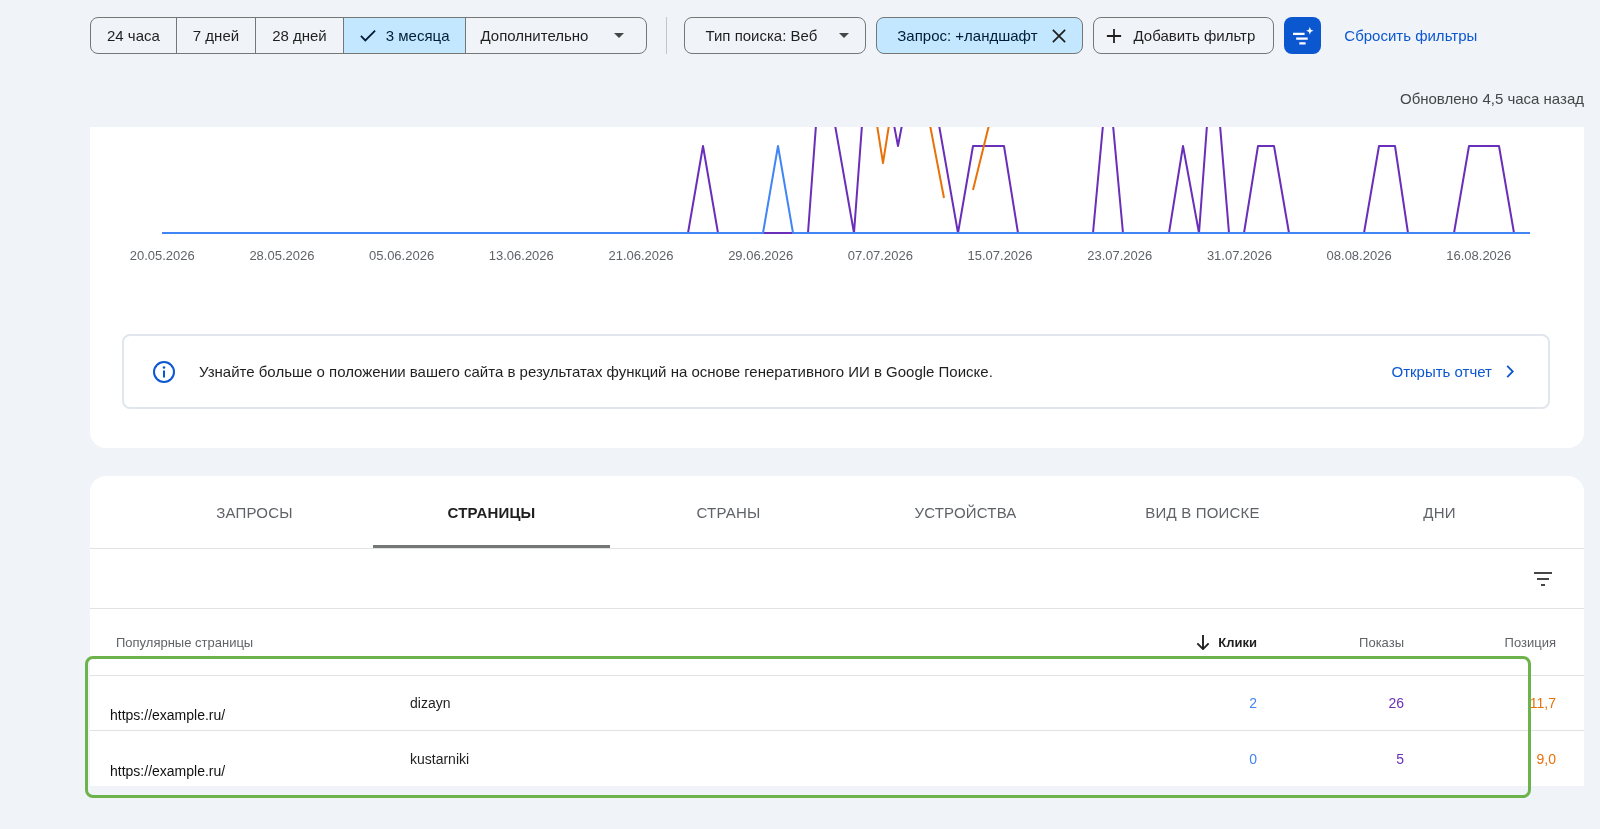 This screenshot has width=1600, height=829. I want to click on info-icon, so click(164, 371).